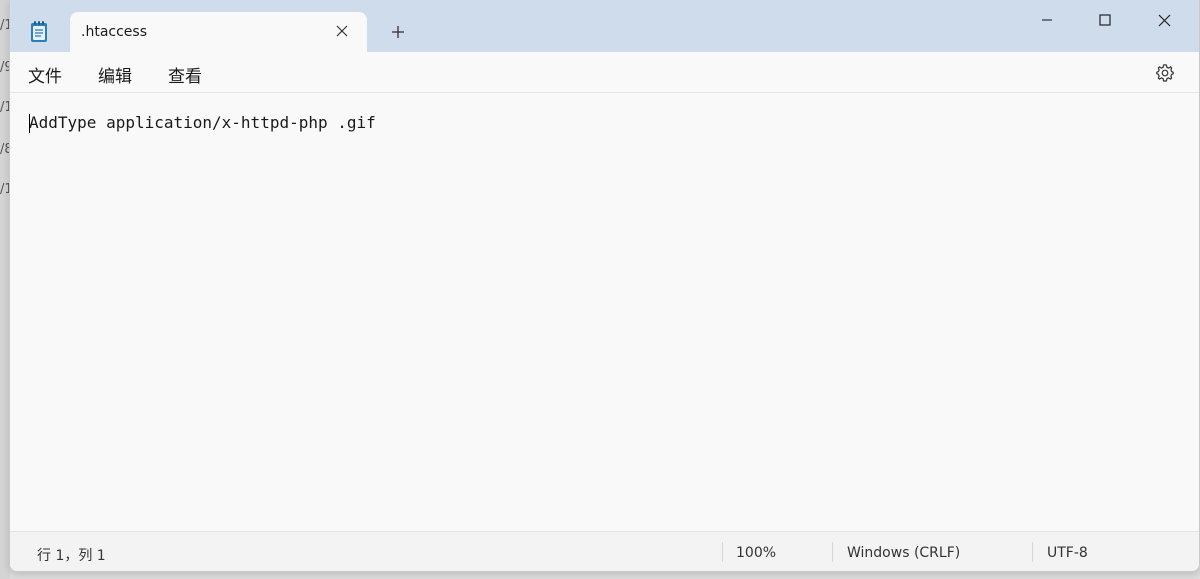 This screenshot has height=579, width=1200. What do you see at coordinates (604, 26) in the screenshot?
I see `title-bar: .htaccess` at bounding box center [604, 26].